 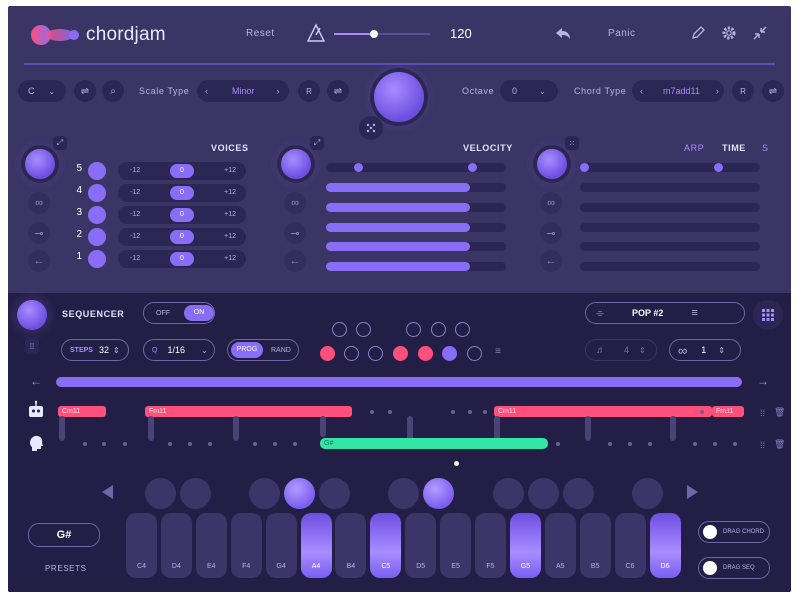 What do you see at coordinates (490, 545) in the screenshot?
I see `piano-key: F5` at bounding box center [490, 545].